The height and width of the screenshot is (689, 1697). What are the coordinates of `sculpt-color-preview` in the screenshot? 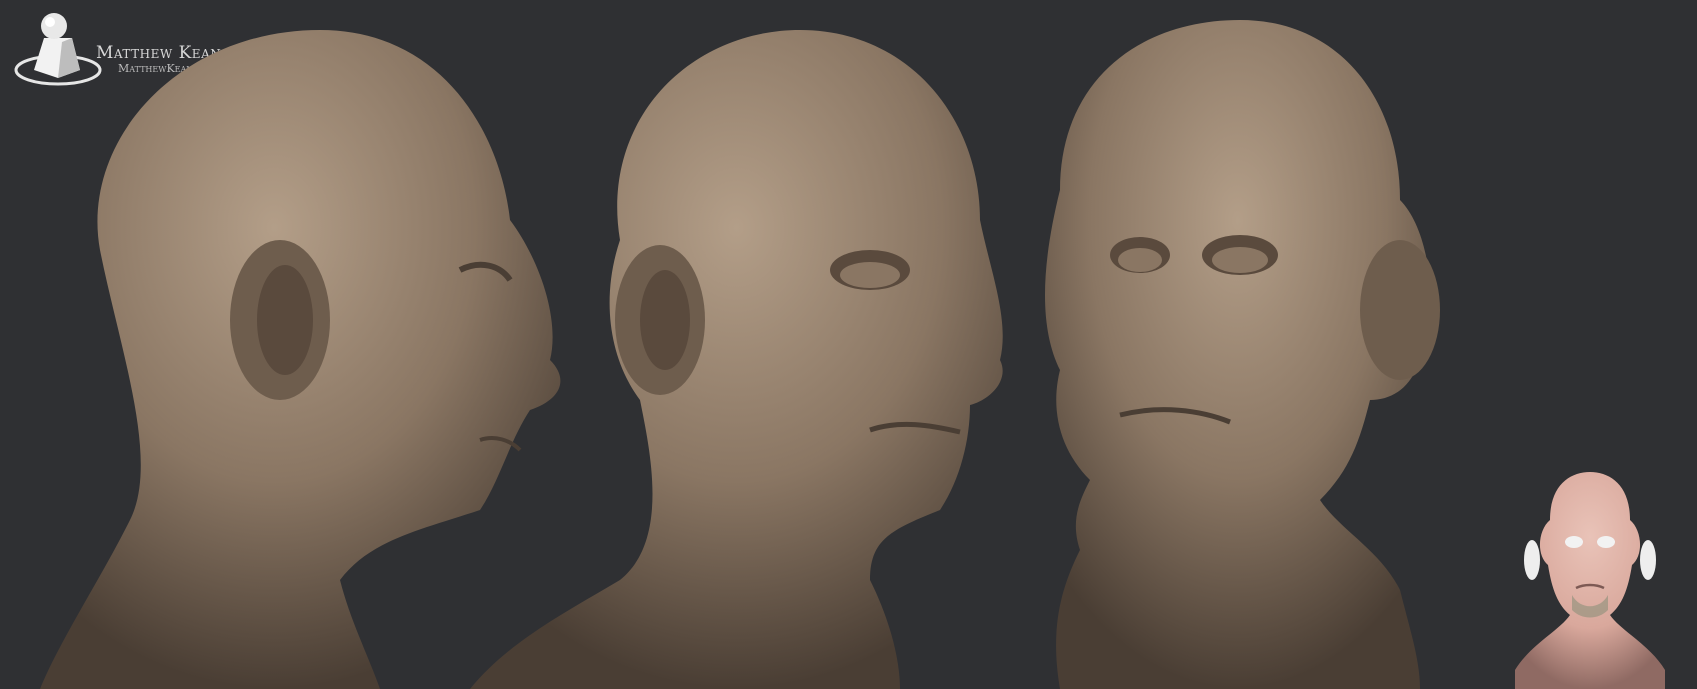 It's located at (1590, 580).